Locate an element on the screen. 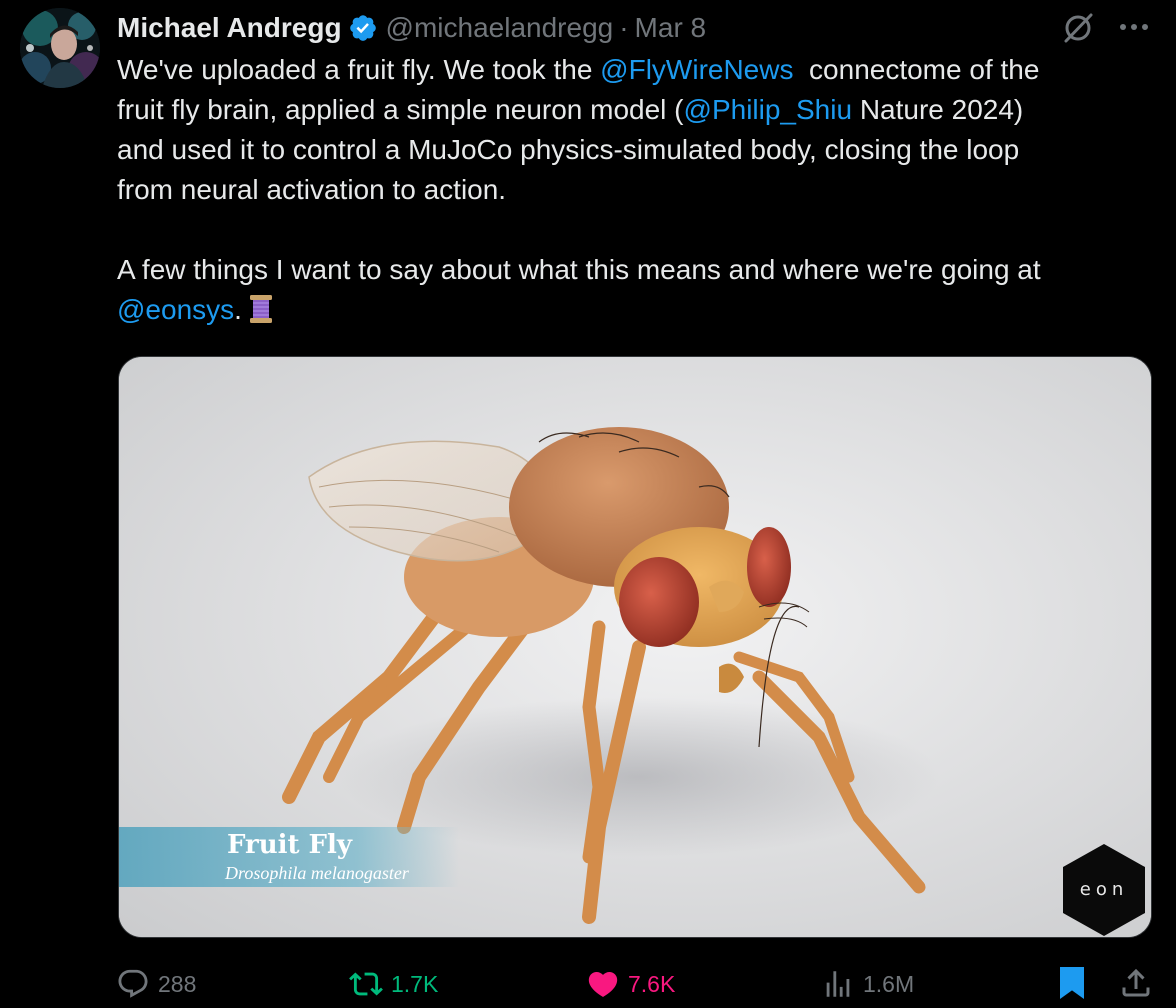 The image size is (1176, 1008). share-icon is located at coordinates (1136, 982).